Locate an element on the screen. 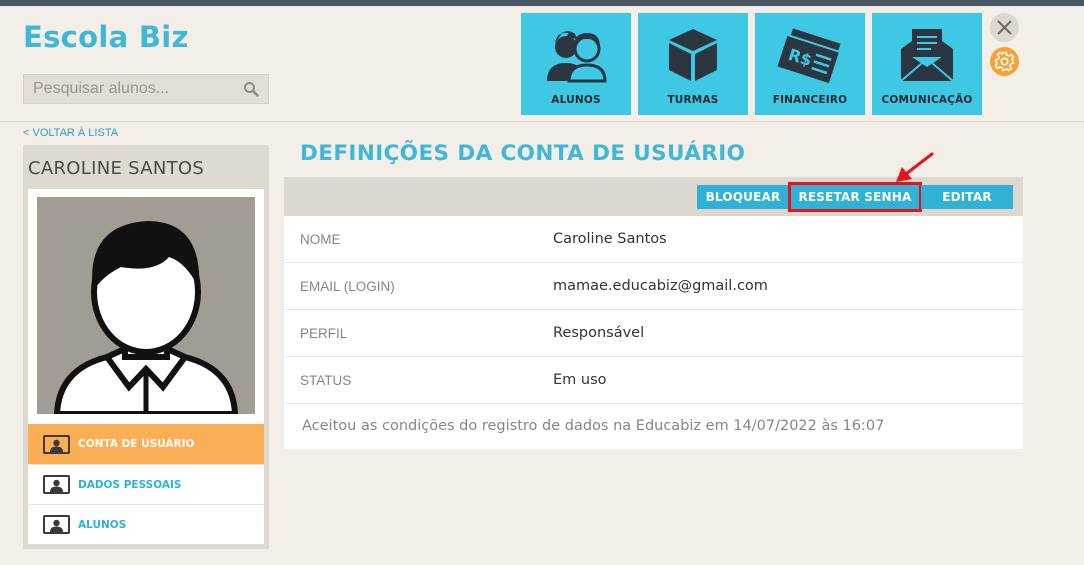  mail-icon is located at coordinates (927, 55).